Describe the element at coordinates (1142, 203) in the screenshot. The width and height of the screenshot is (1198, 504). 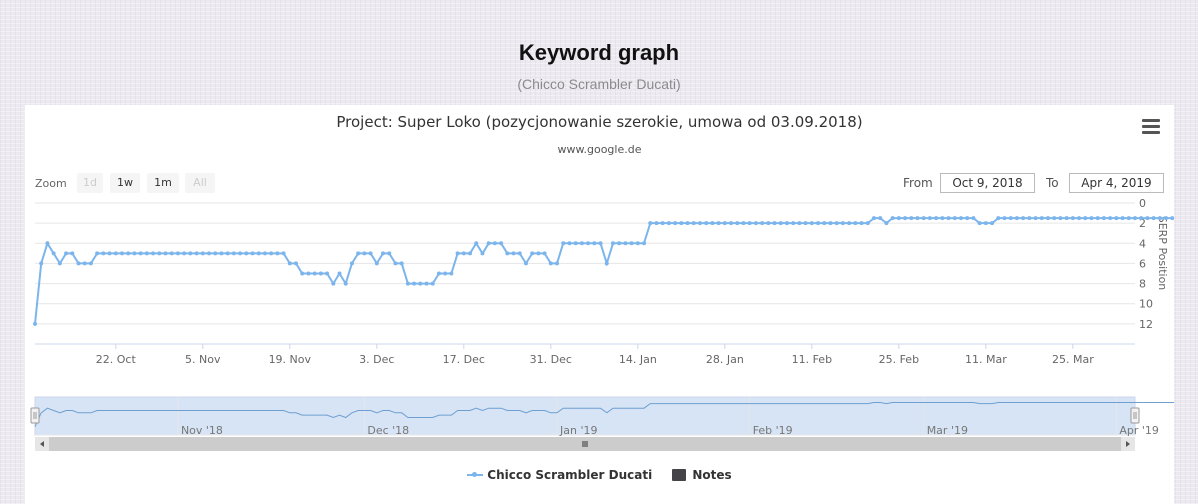
I see `y-tick-label: 0` at that location.